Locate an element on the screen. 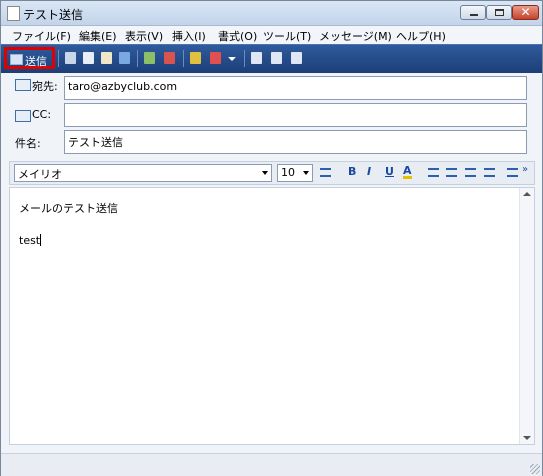 This screenshot has height=476, width=543. scroll-down-icon is located at coordinates (527, 438).